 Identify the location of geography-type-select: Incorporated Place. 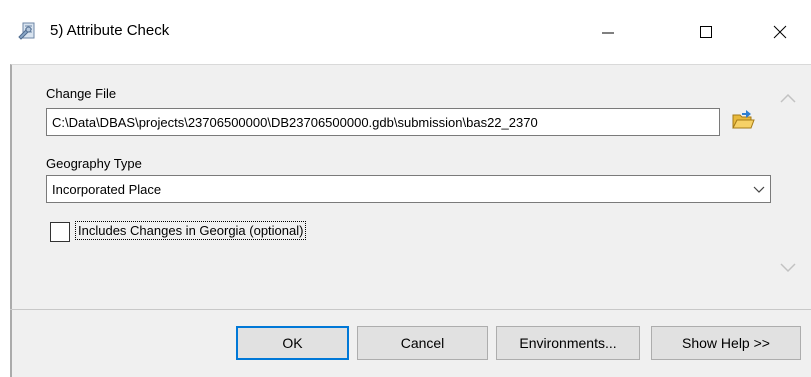
(408, 189).